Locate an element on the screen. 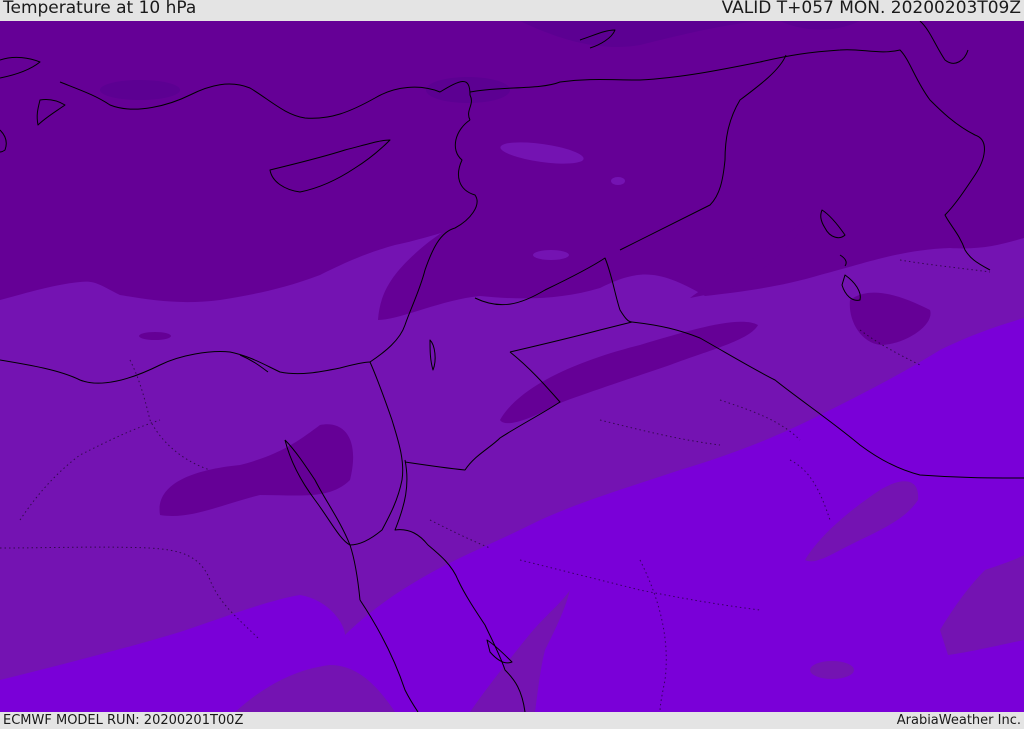 Image resolution: width=1024 pixels, height=729 pixels. credit: ArabiaWeather Inc. is located at coordinates (958, 720).